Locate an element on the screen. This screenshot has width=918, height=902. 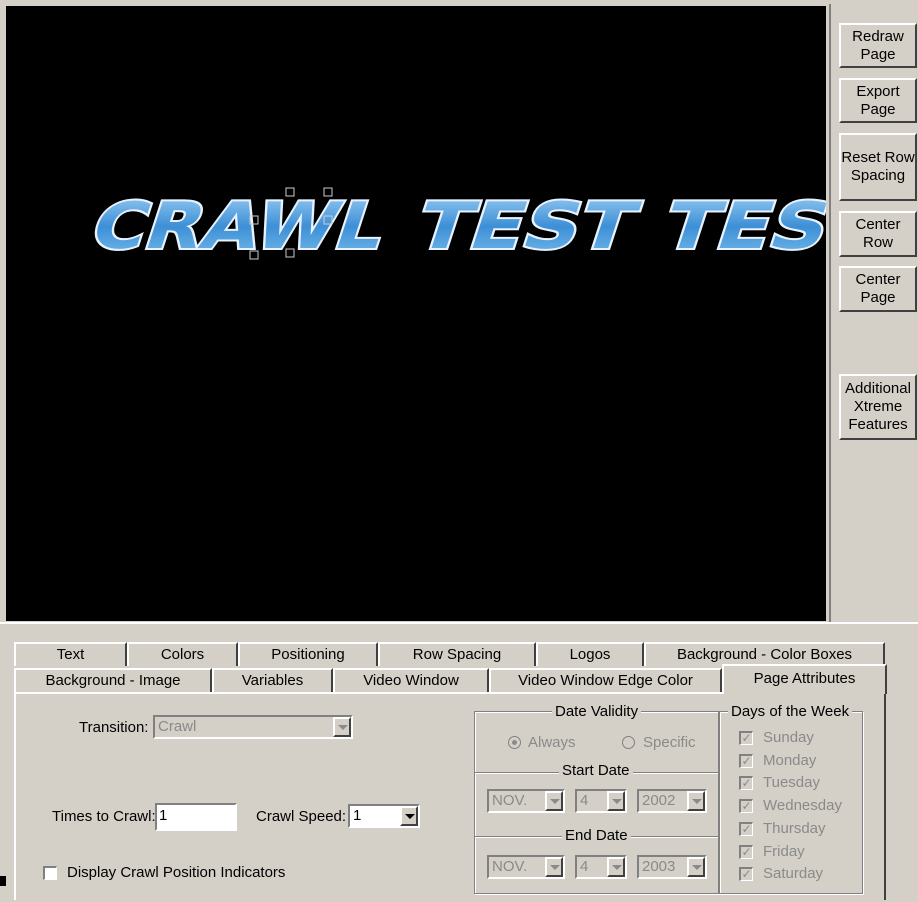
tab-row-spacing: Row Spacing is located at coordinates (457, 654).